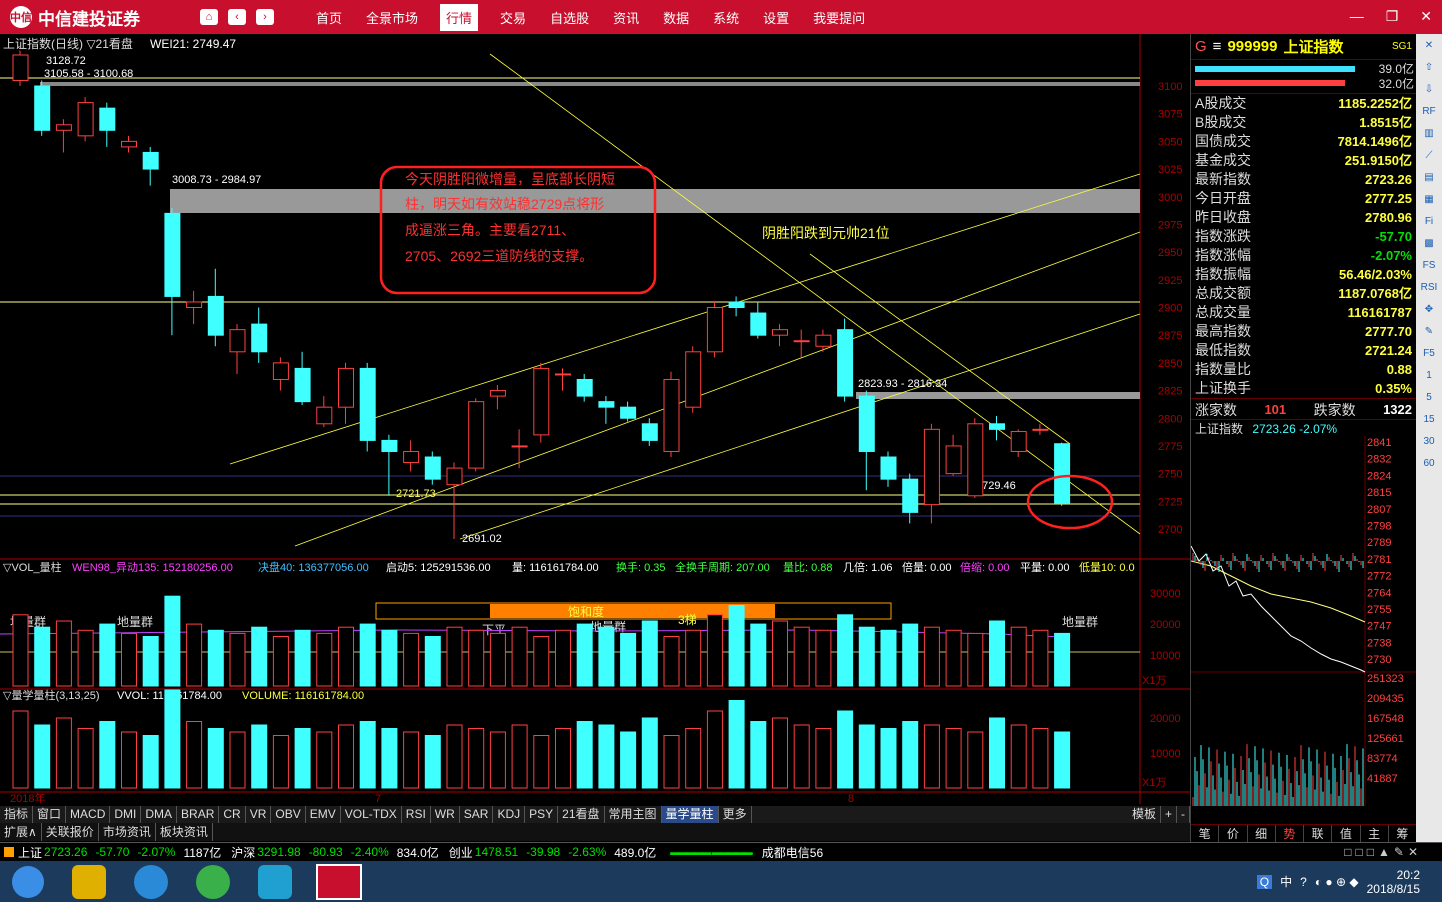 The image size is (1442, 902). I want to click on menu-system: 系统, so click(726, 17).